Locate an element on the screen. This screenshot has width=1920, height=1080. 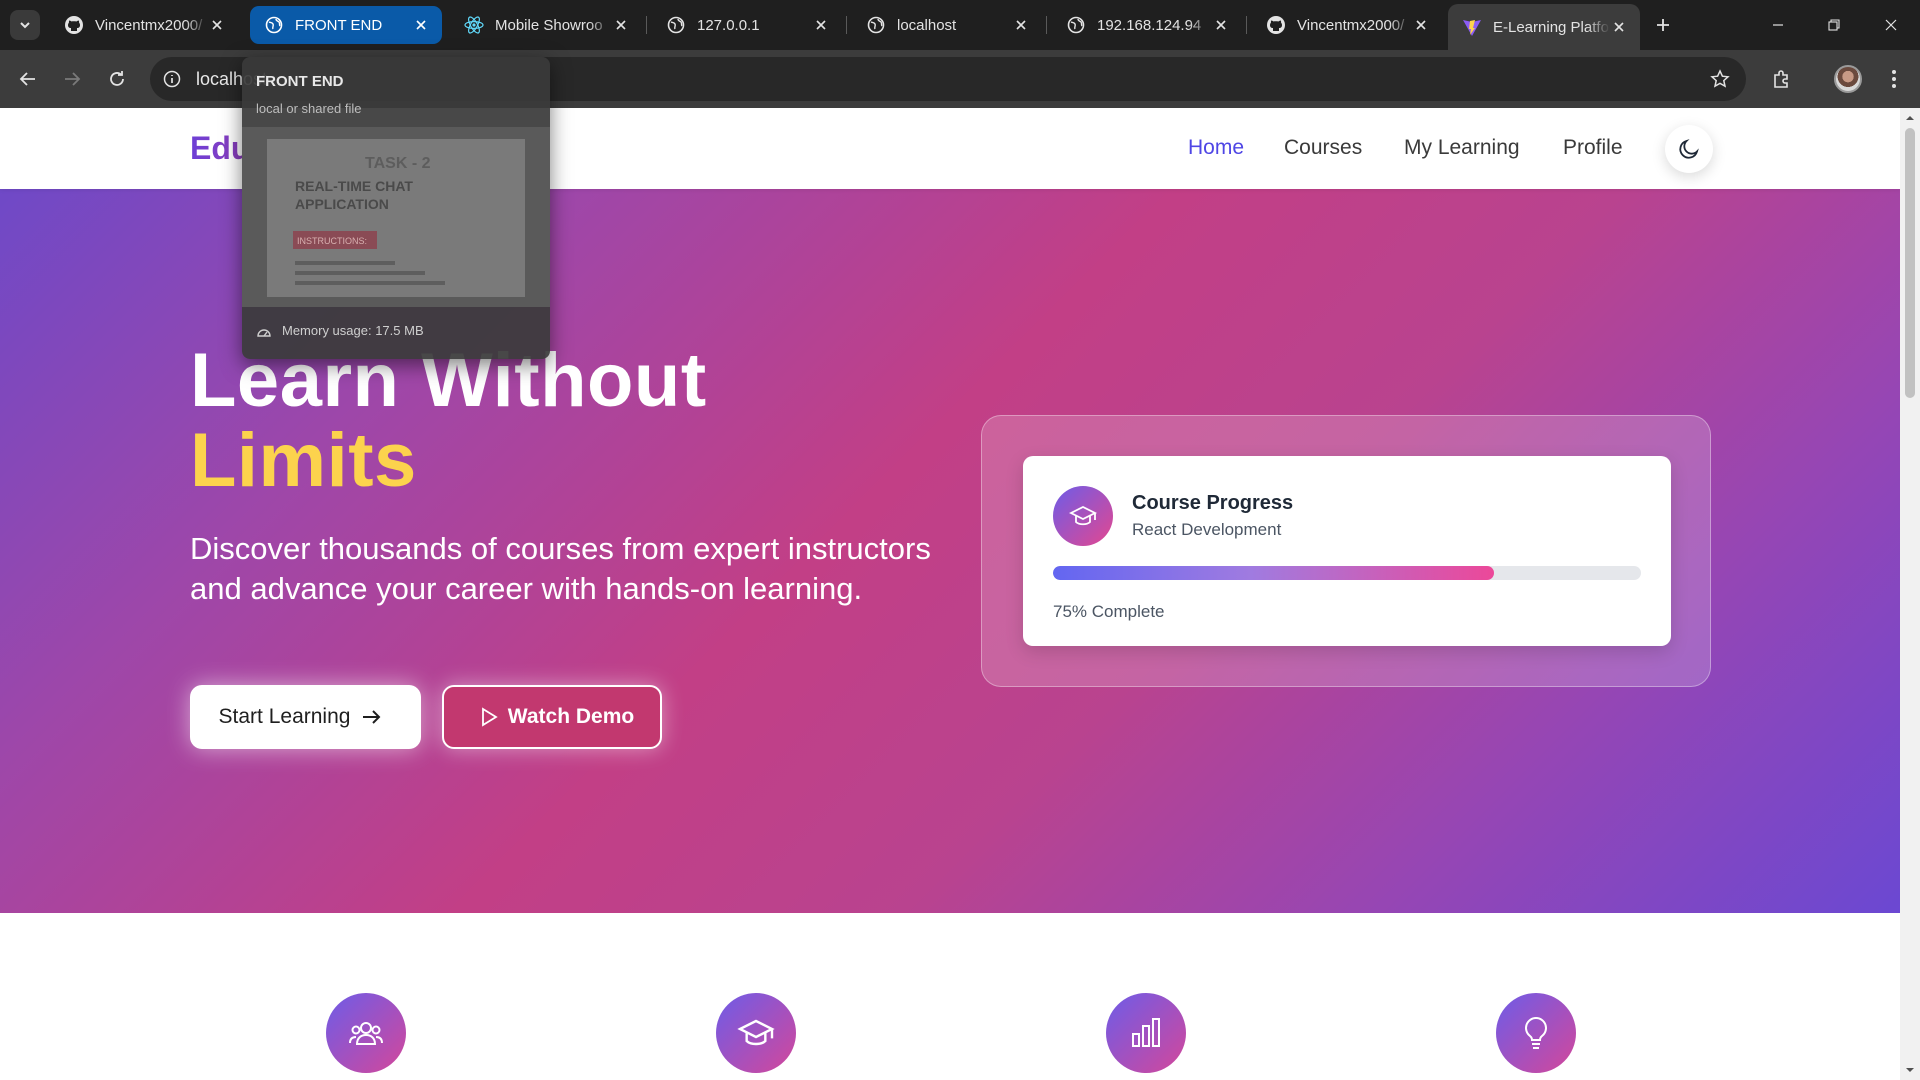
hero-heading: Learn Without Limits is located at coordinates (448, 421).